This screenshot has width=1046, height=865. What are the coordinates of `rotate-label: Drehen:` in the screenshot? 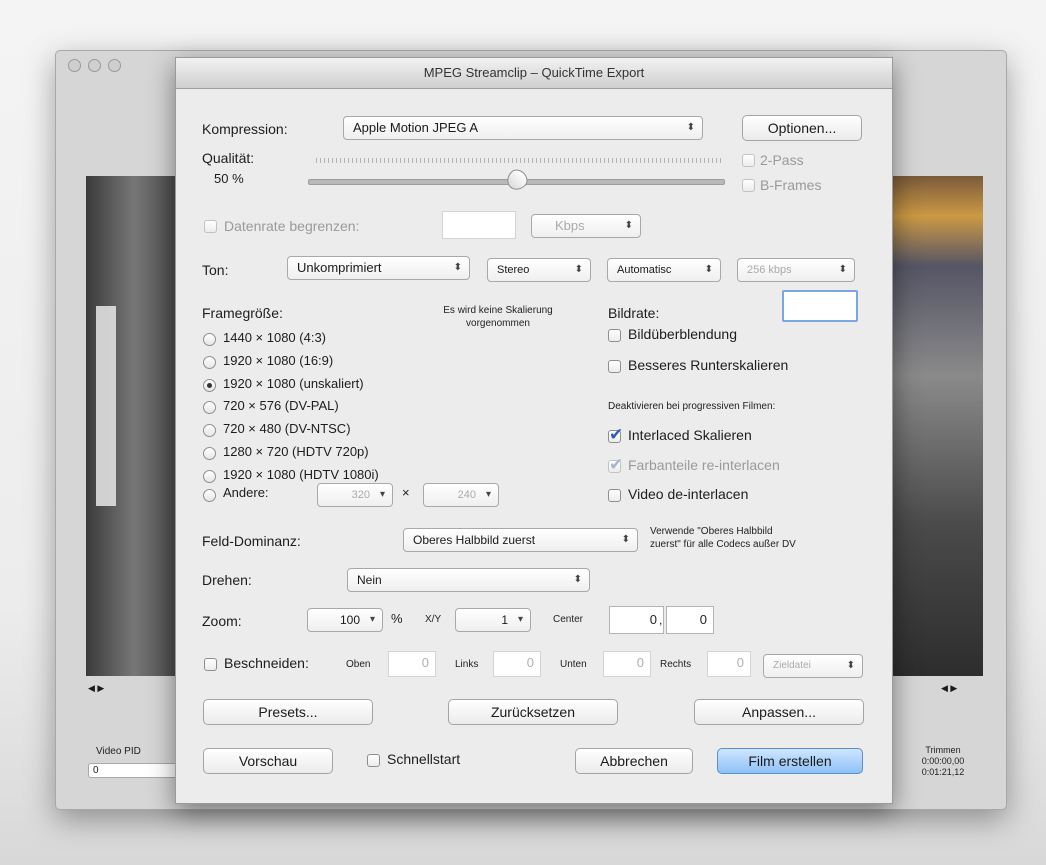 It's located at (227, 580).